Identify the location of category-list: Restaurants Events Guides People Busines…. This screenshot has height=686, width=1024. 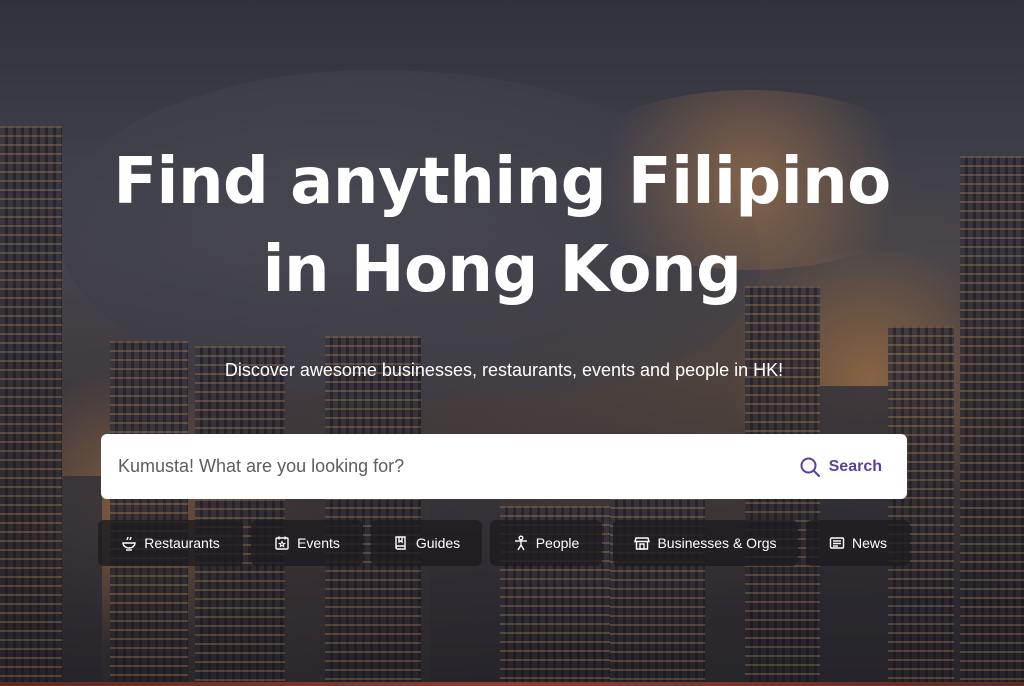
(508, 543).